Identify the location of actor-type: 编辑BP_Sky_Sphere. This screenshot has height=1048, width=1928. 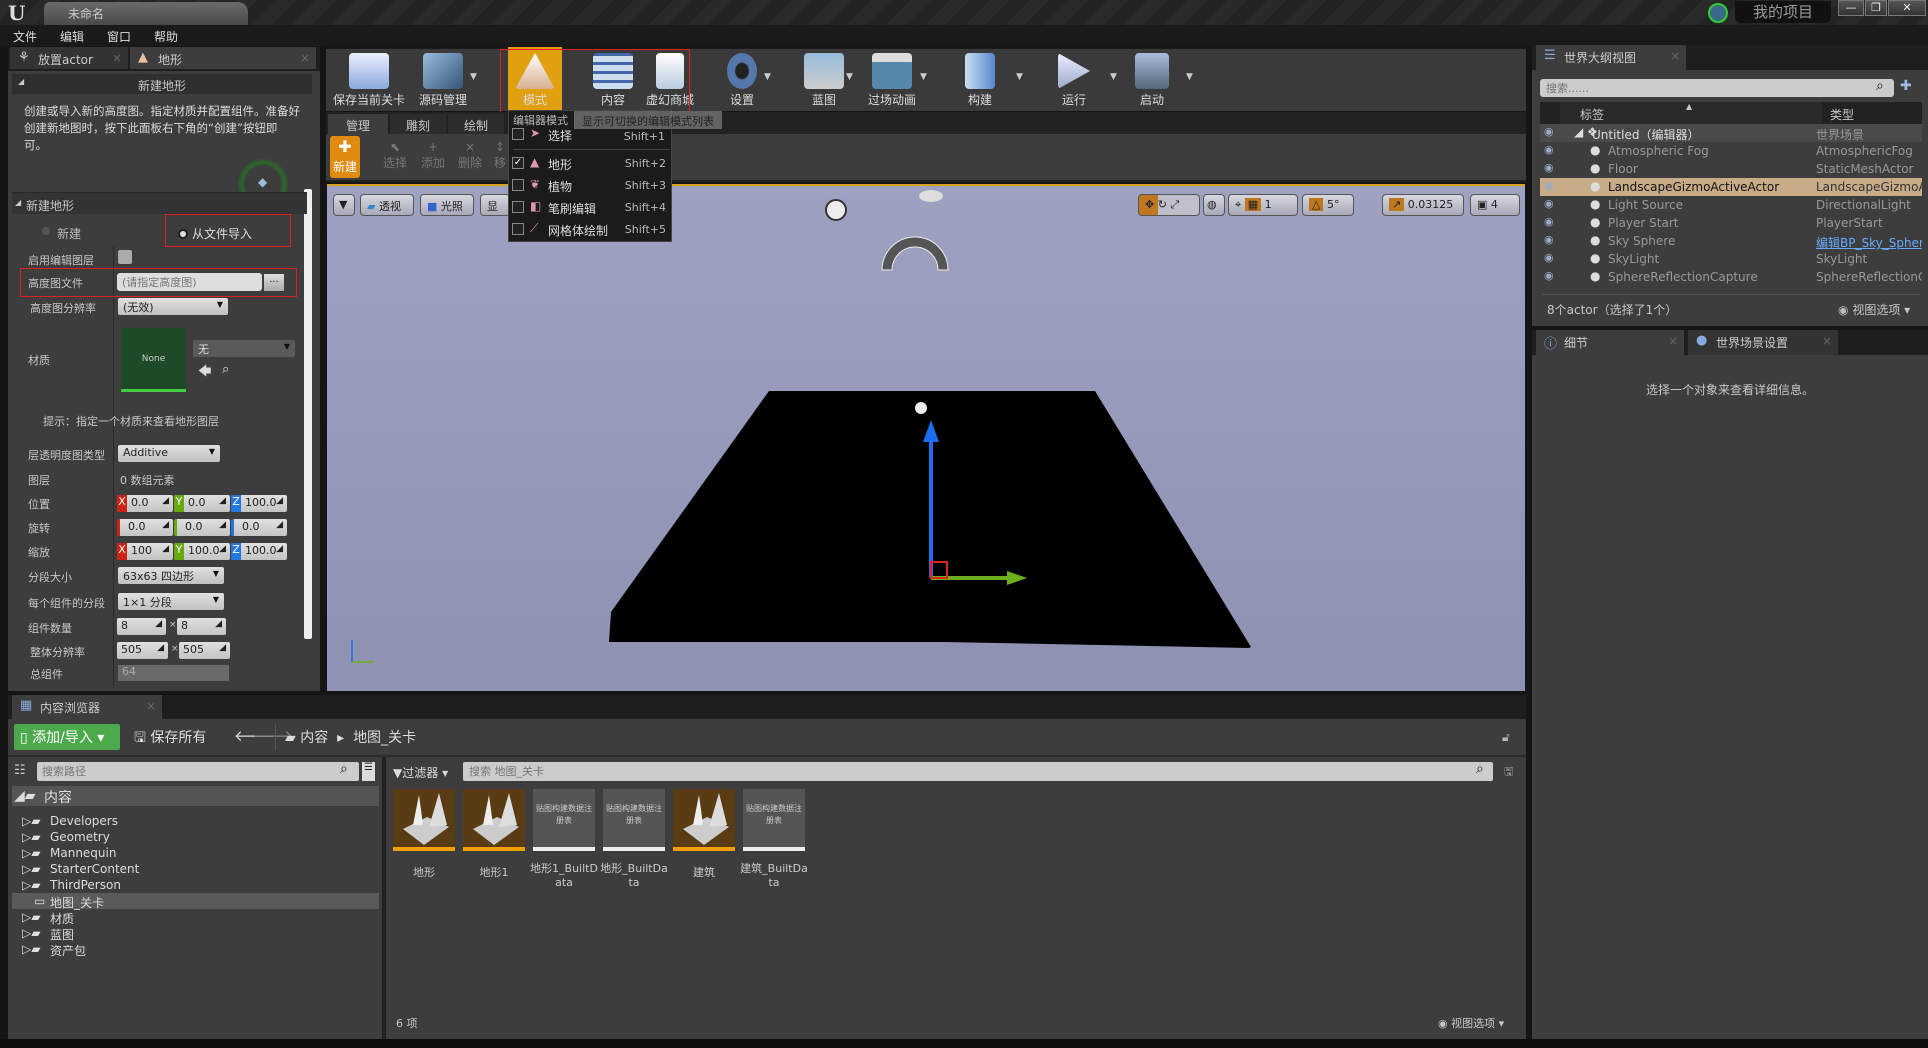
(1869, 242).